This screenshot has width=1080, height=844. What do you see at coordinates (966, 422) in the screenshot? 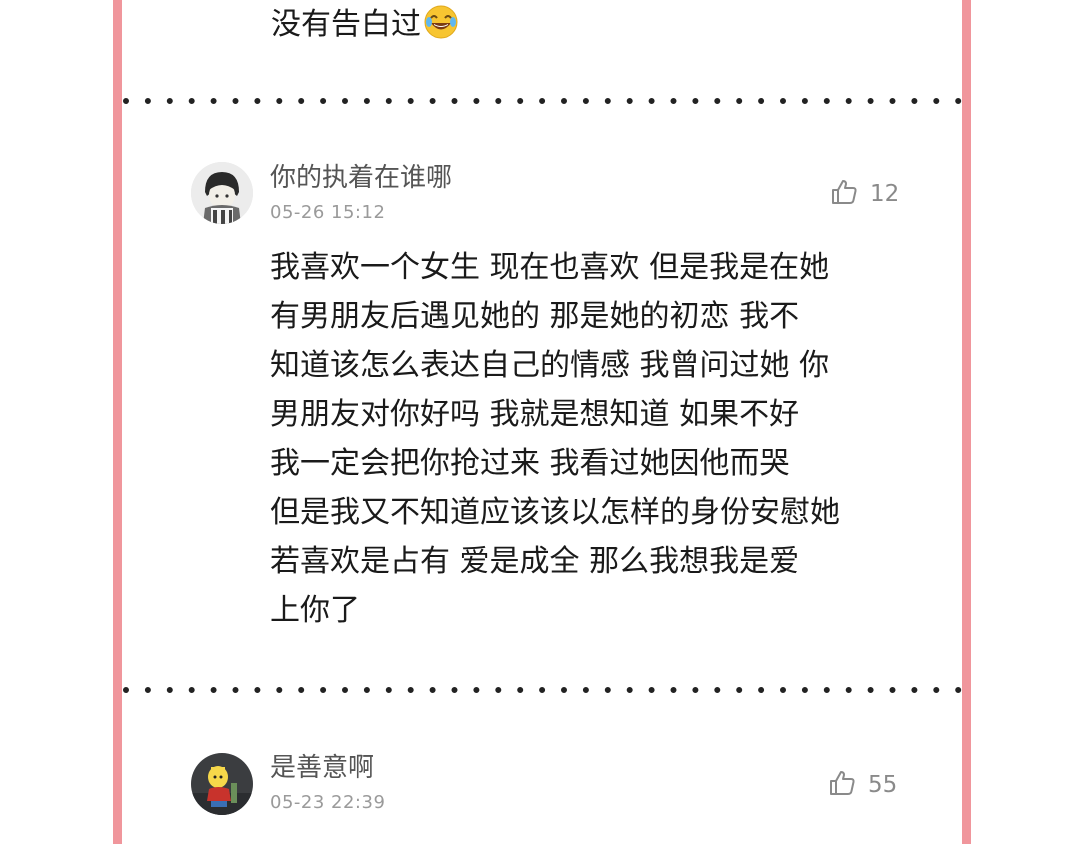
I see `right-frame-border` at bounding box center [966, 422].